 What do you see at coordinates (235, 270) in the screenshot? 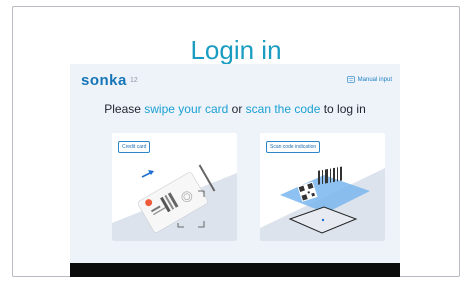
I see `bottom-bar` at bounding box center [235, 270].